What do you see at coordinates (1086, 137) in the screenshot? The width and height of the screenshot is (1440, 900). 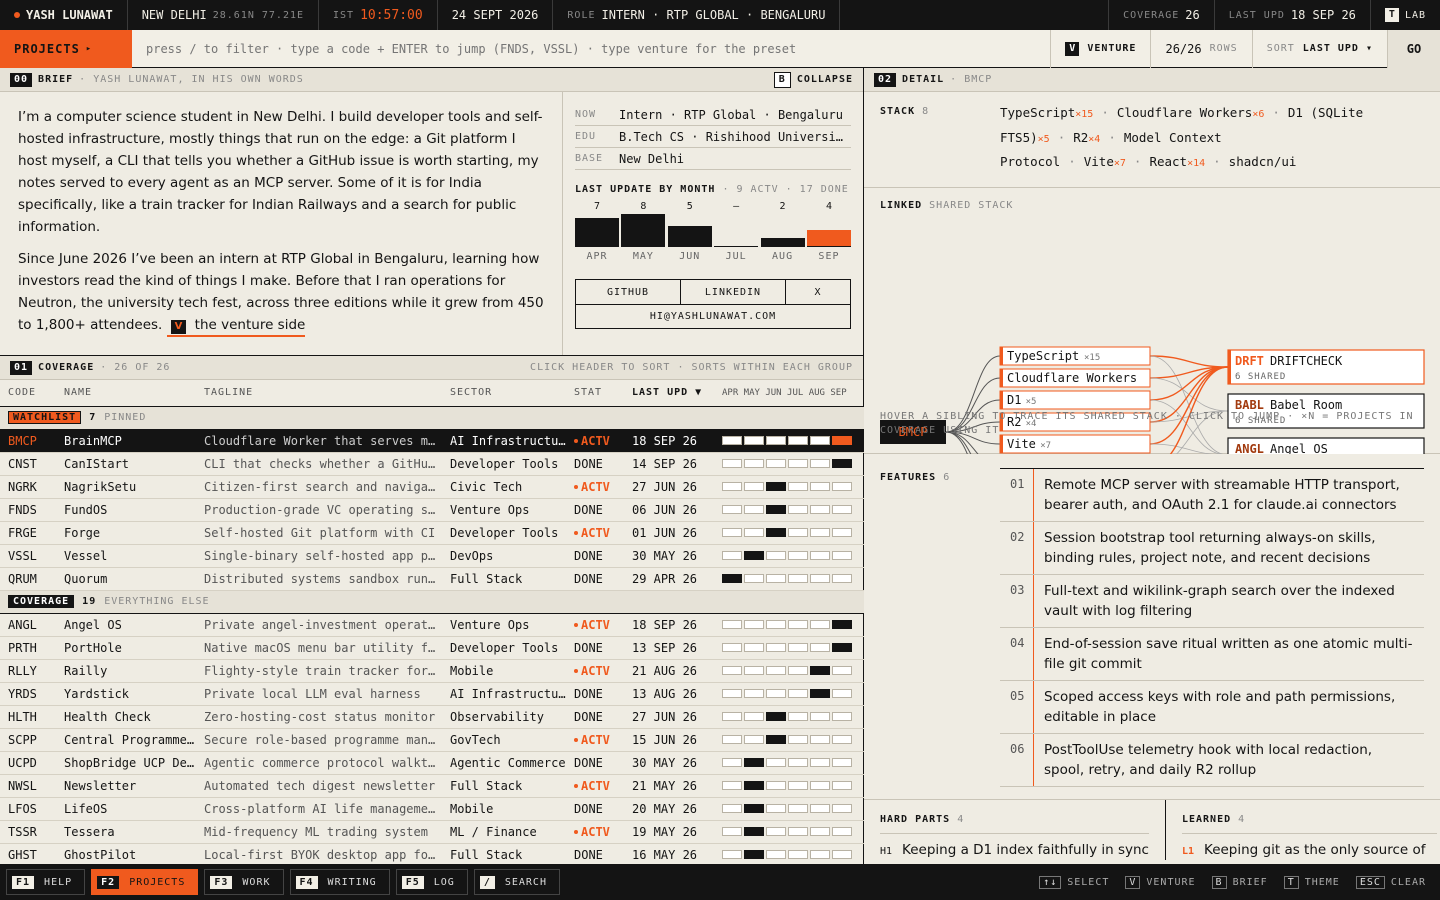 I see `stack-item: R2×4` at bounding box center [1086, 137].